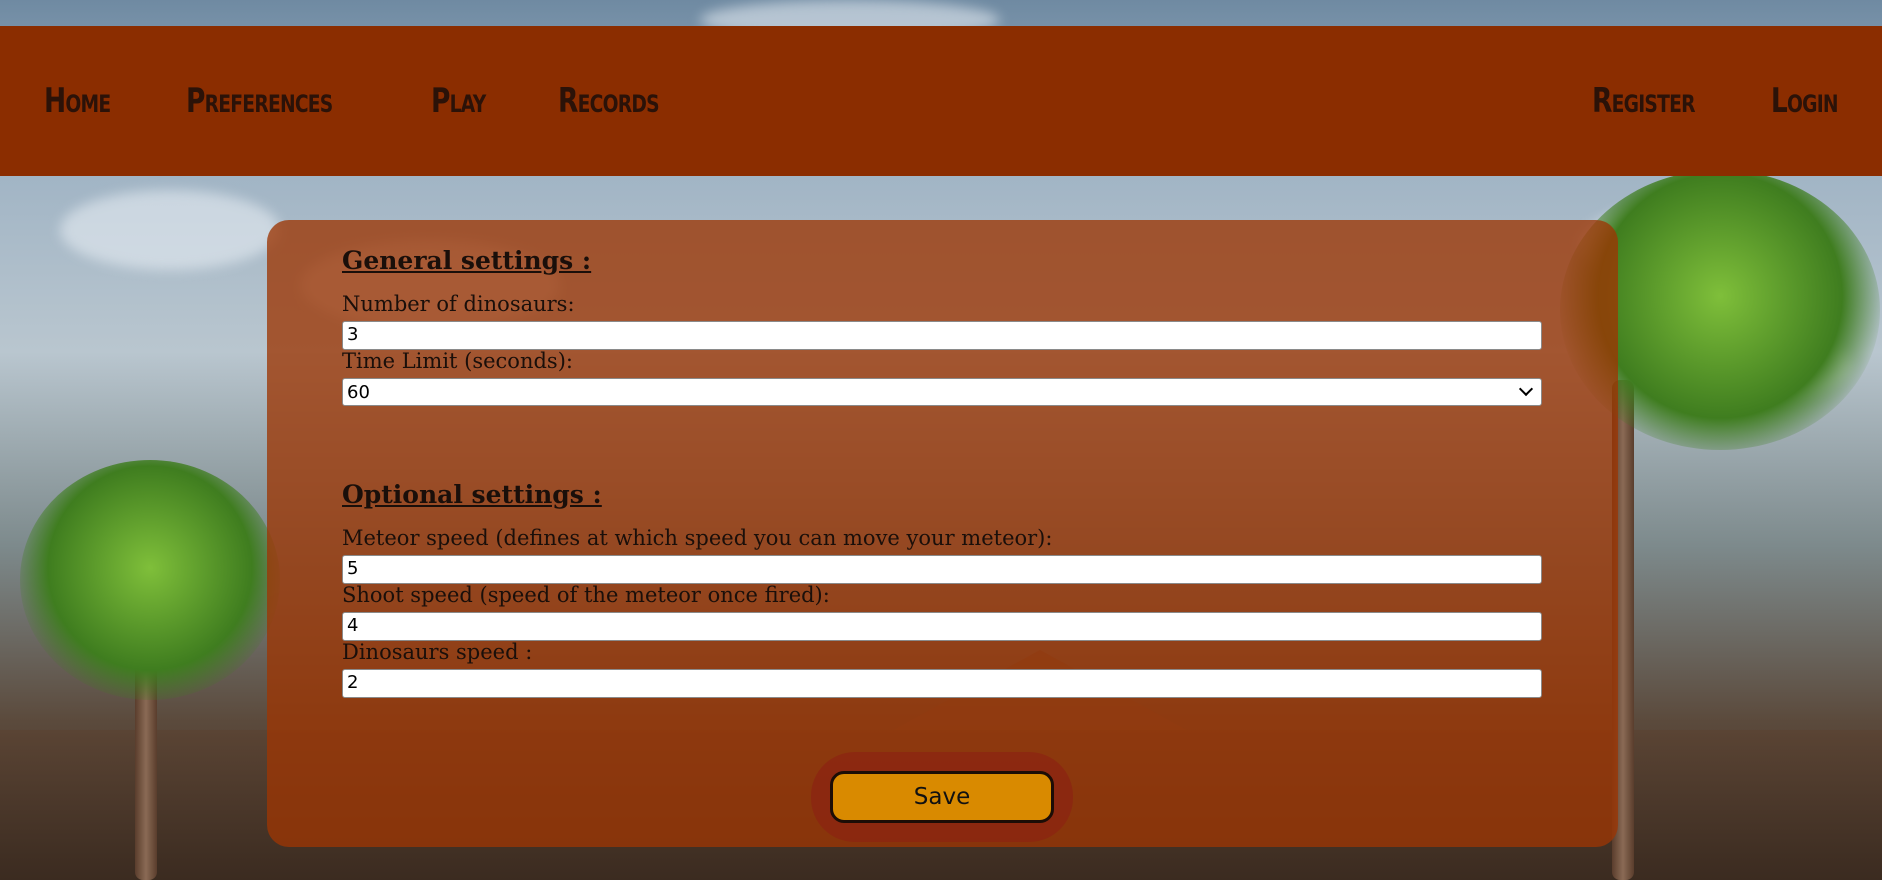 The image size is (1882, 880). I want to click on time-limit-select: 60, so click(942, 392).